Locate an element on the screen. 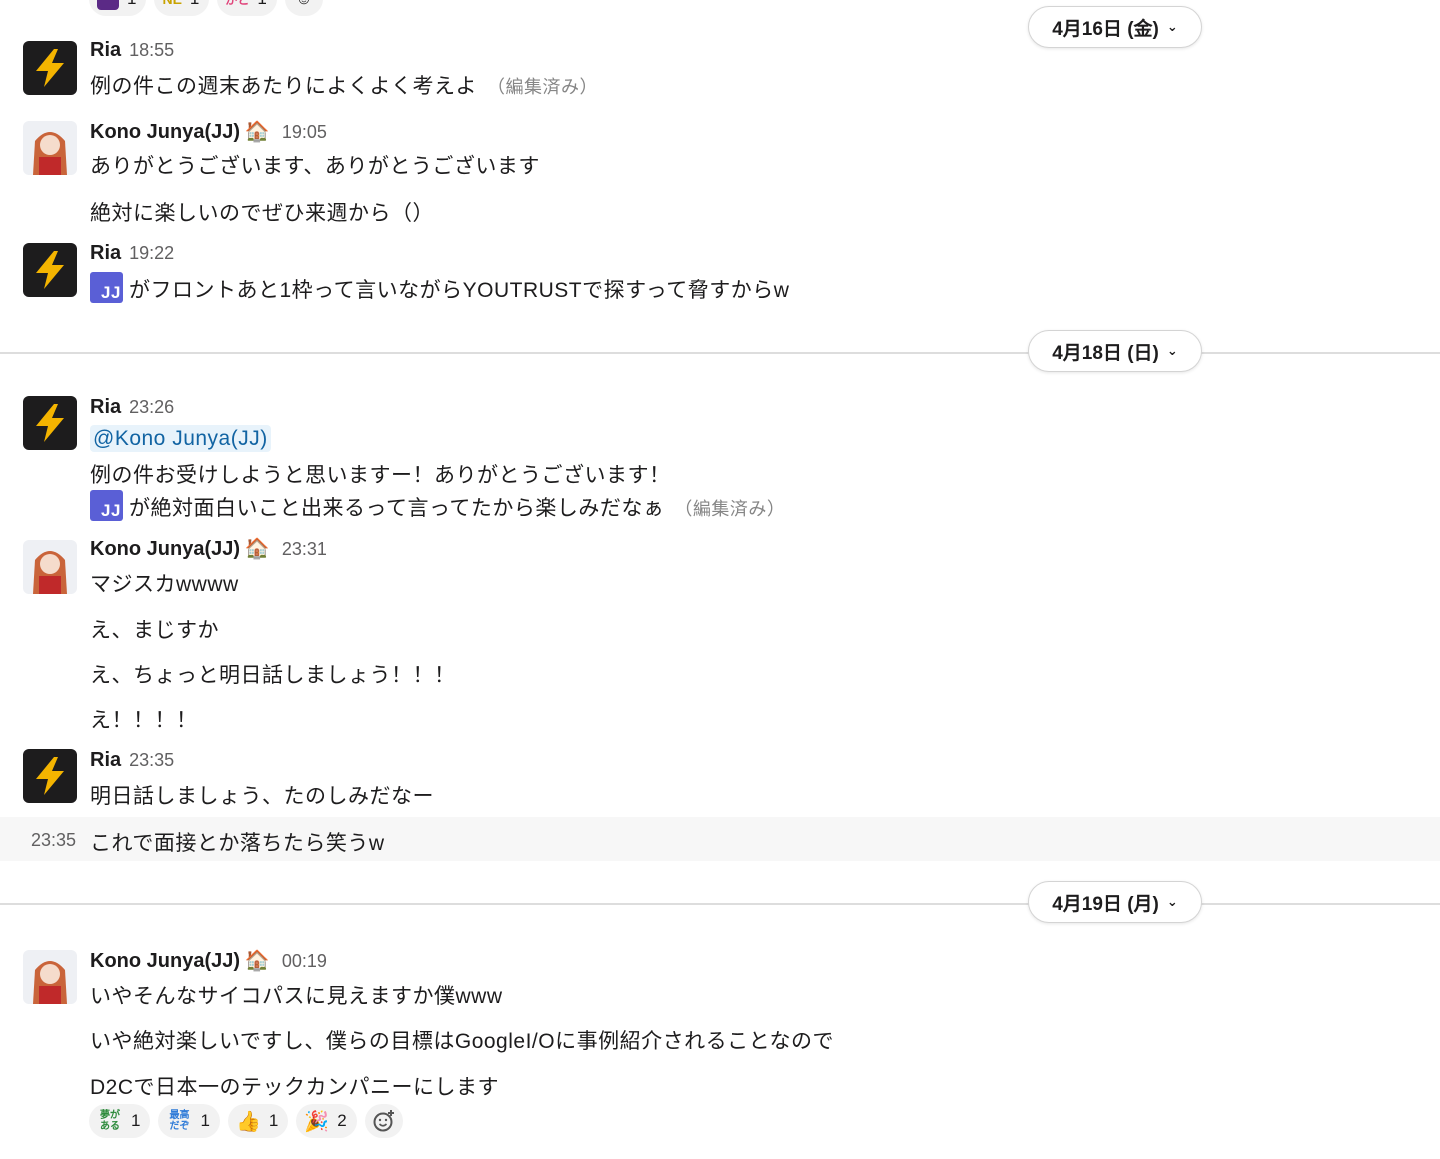 The image size is (1440, 1159). party-popper-icon: 🎉 is located at coordinates (317, 1121).